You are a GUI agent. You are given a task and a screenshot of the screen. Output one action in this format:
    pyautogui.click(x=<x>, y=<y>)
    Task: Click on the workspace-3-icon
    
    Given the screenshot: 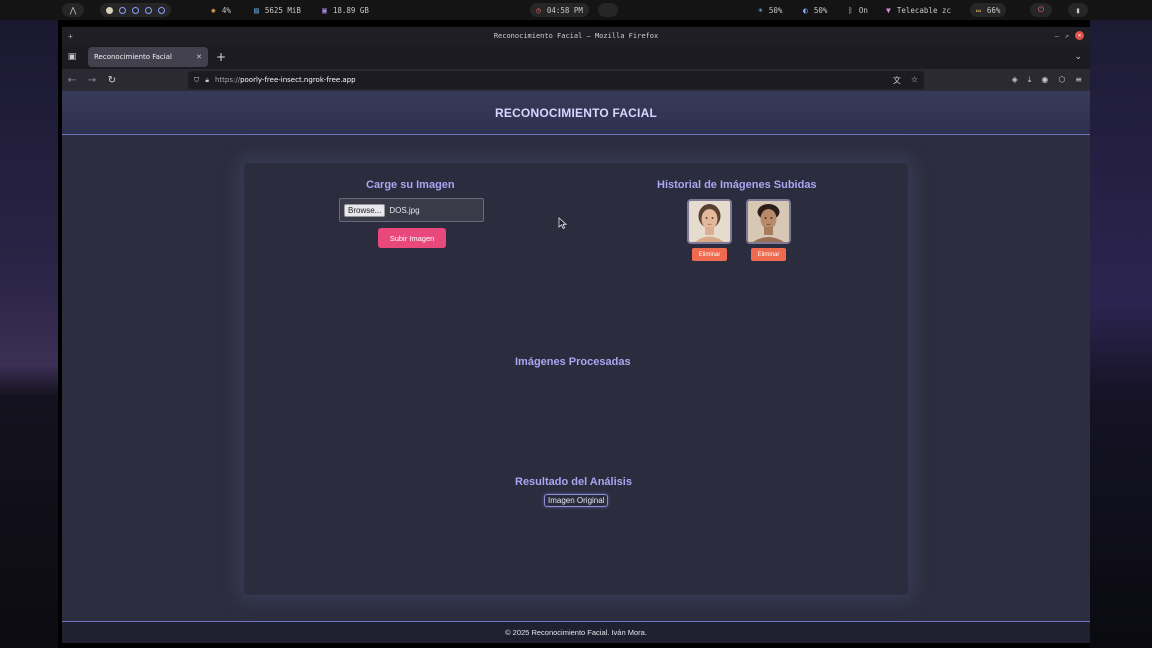 What is the action you would take?
    pyautogui.click(x=135, y=10)
    